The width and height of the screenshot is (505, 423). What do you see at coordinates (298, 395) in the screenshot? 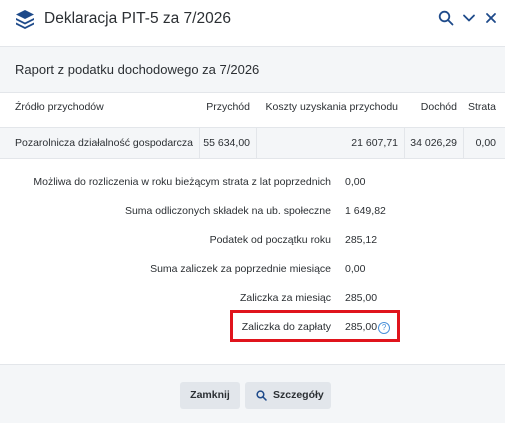
I see `details-button-label: Szczegóły` at bounding box center [298, 395].